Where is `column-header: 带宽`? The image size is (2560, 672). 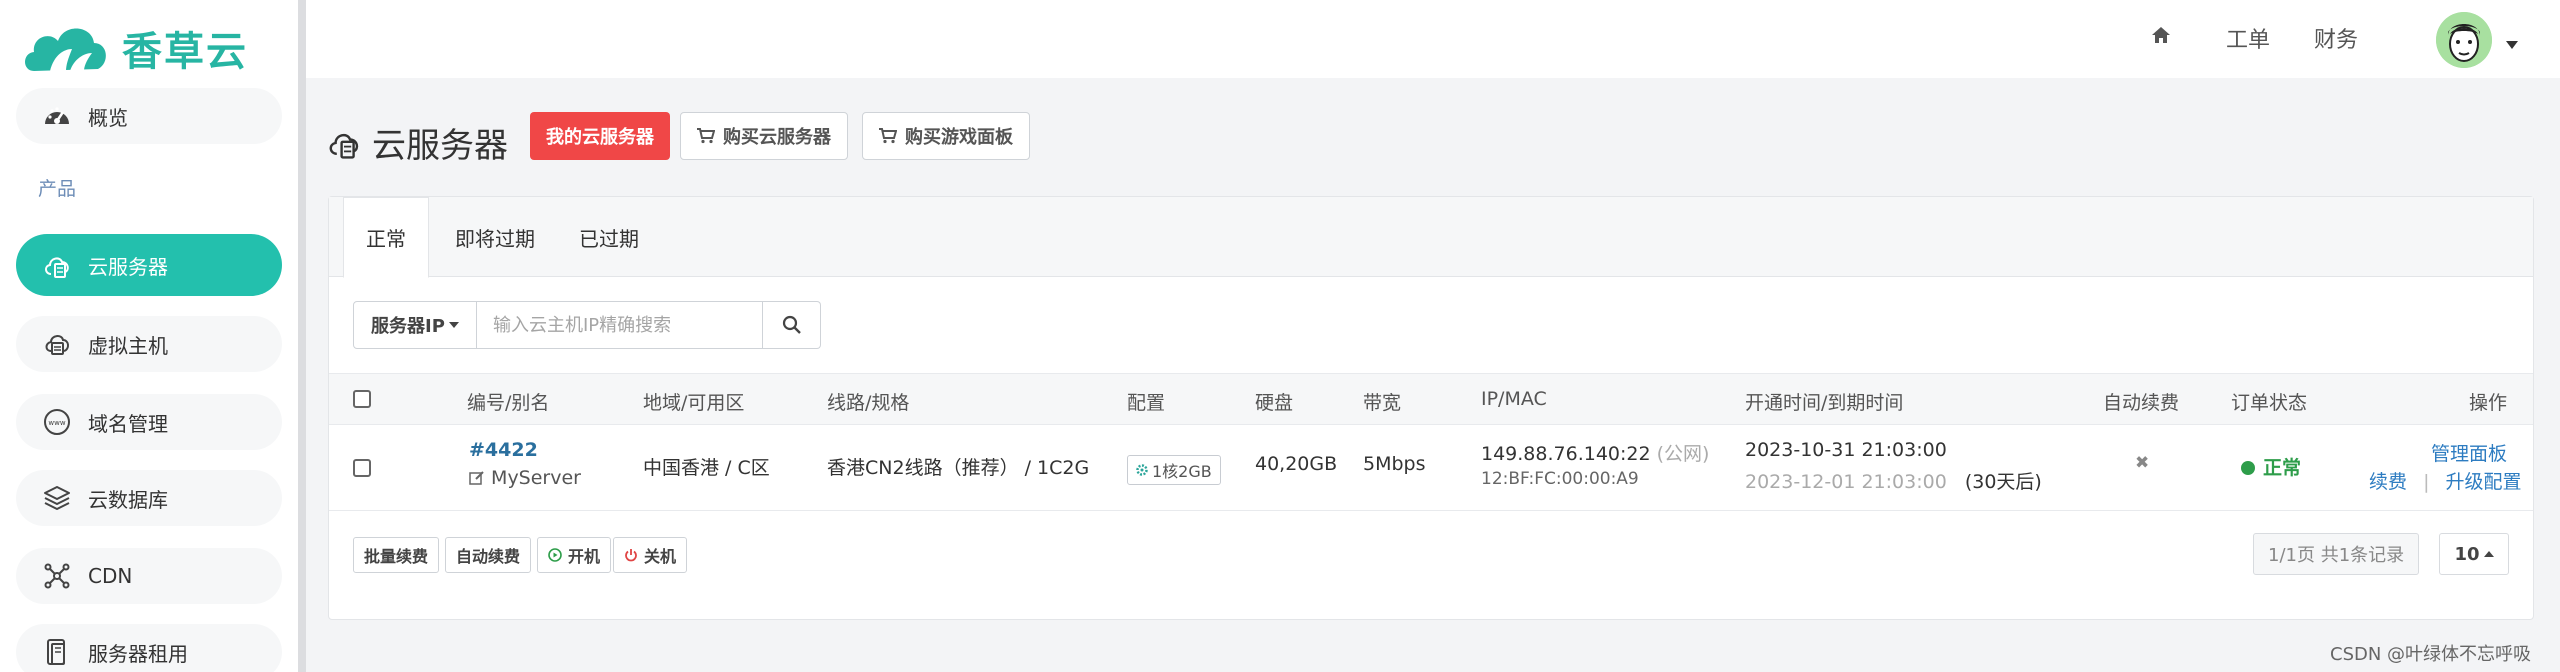 column-header: 带宽 is located at coordinates (1382, 403).